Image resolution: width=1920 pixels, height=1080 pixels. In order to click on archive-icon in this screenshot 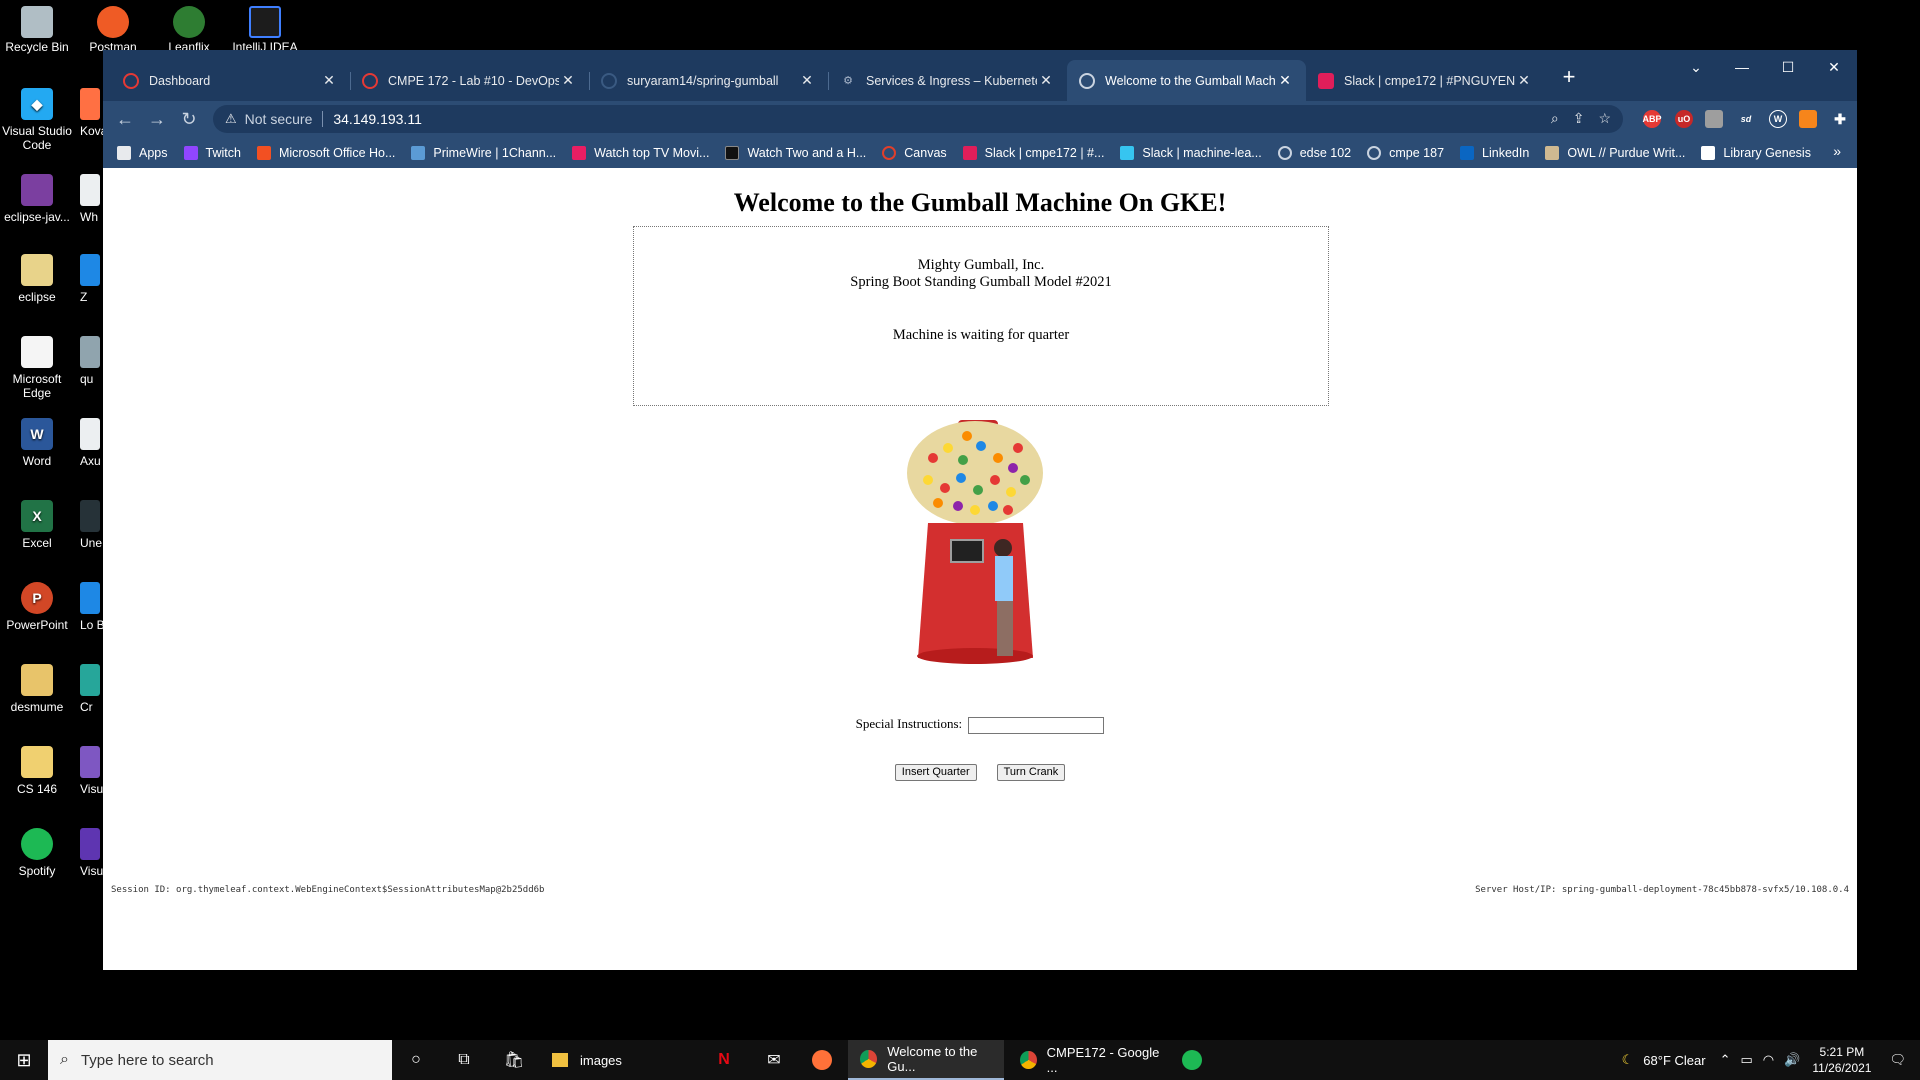, I will do `click(37, 190)`.